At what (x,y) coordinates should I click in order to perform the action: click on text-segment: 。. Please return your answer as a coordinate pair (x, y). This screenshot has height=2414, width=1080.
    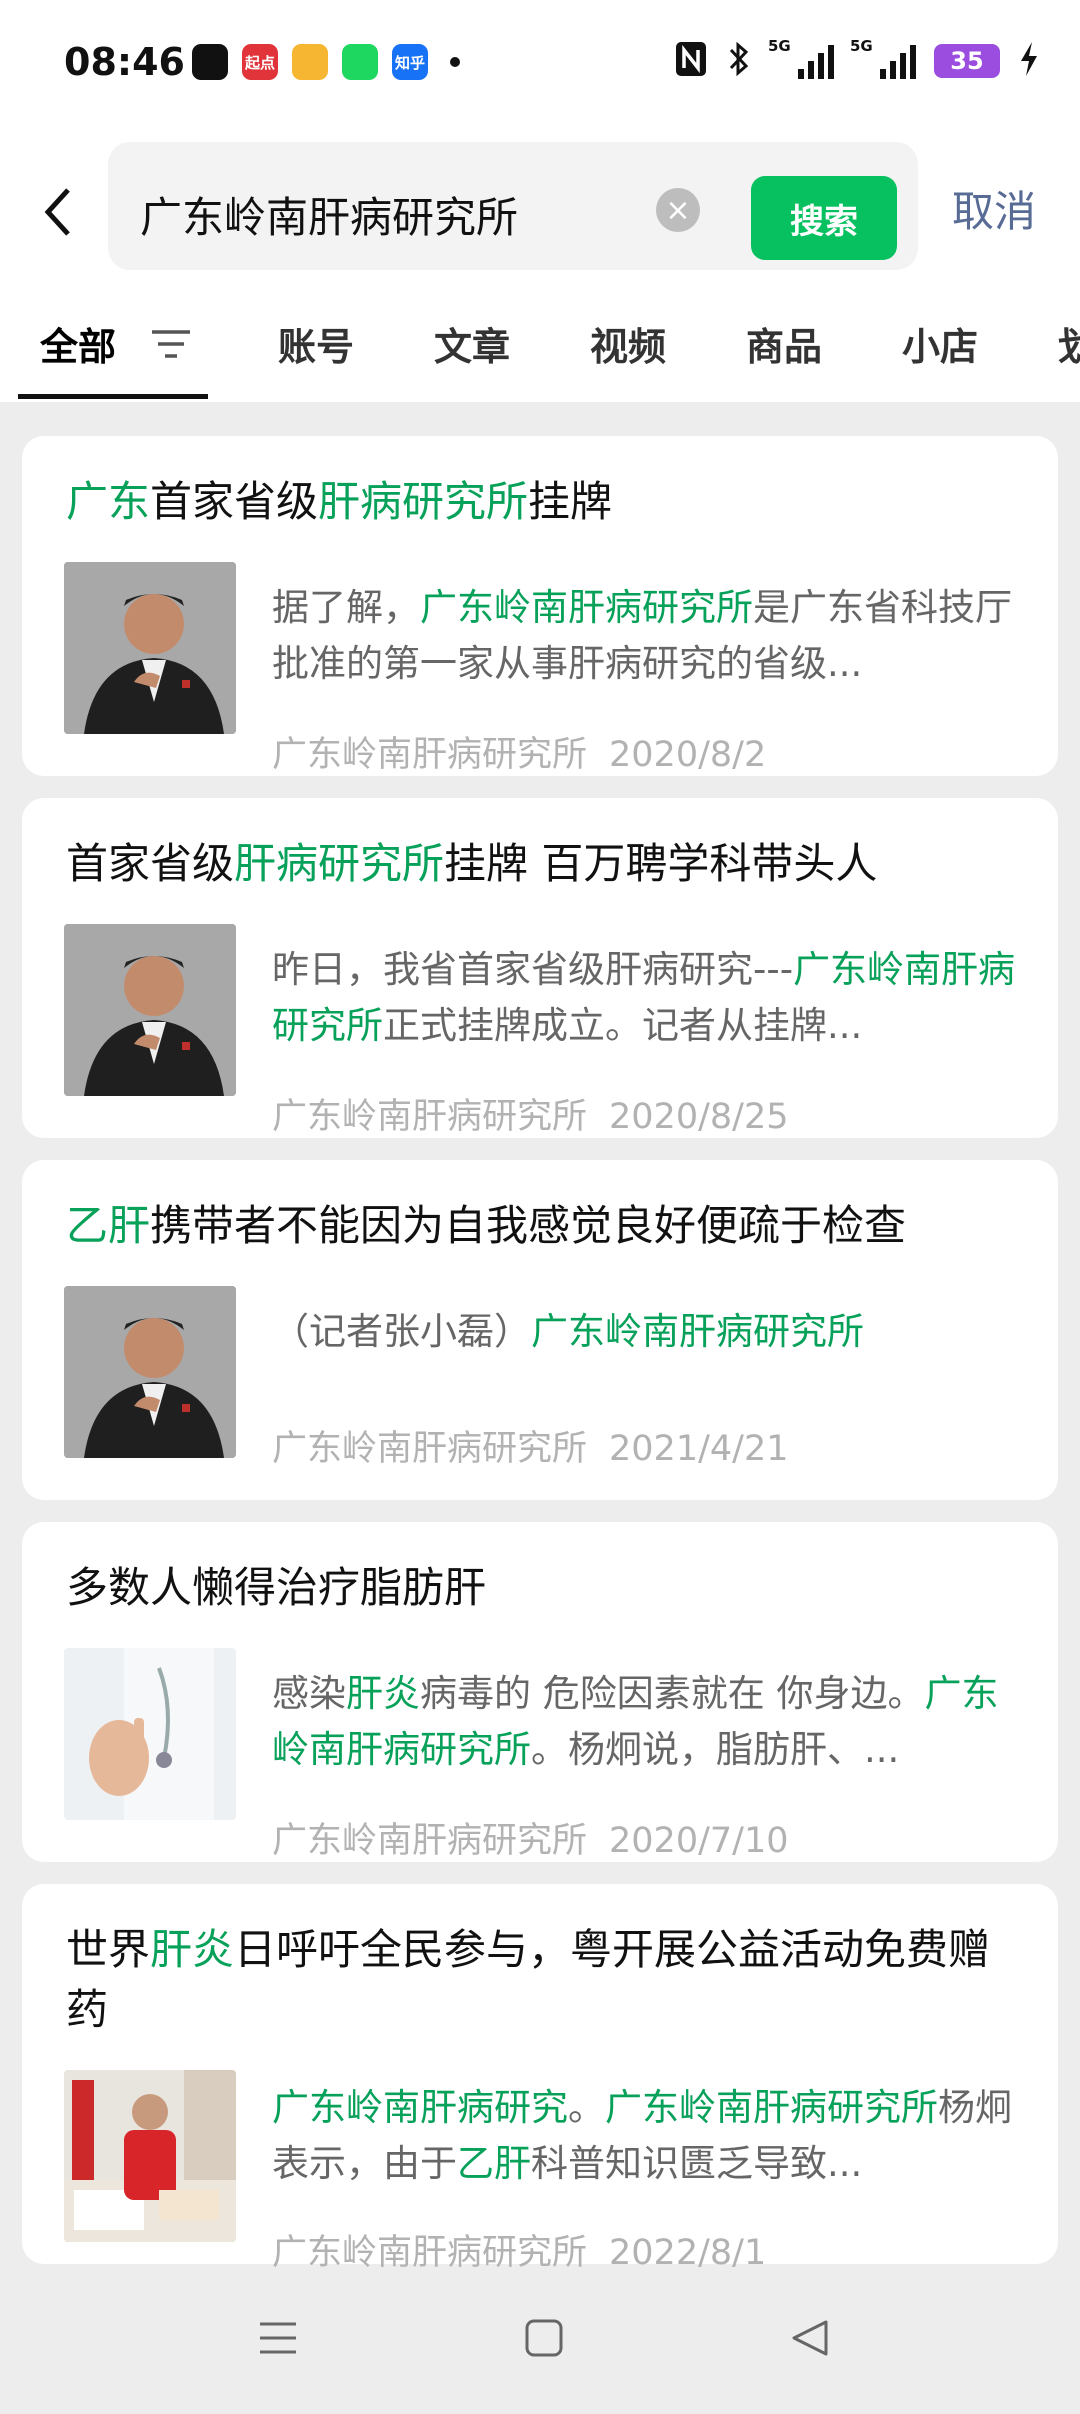
    Looking at the image, I should click on (586, 2107).